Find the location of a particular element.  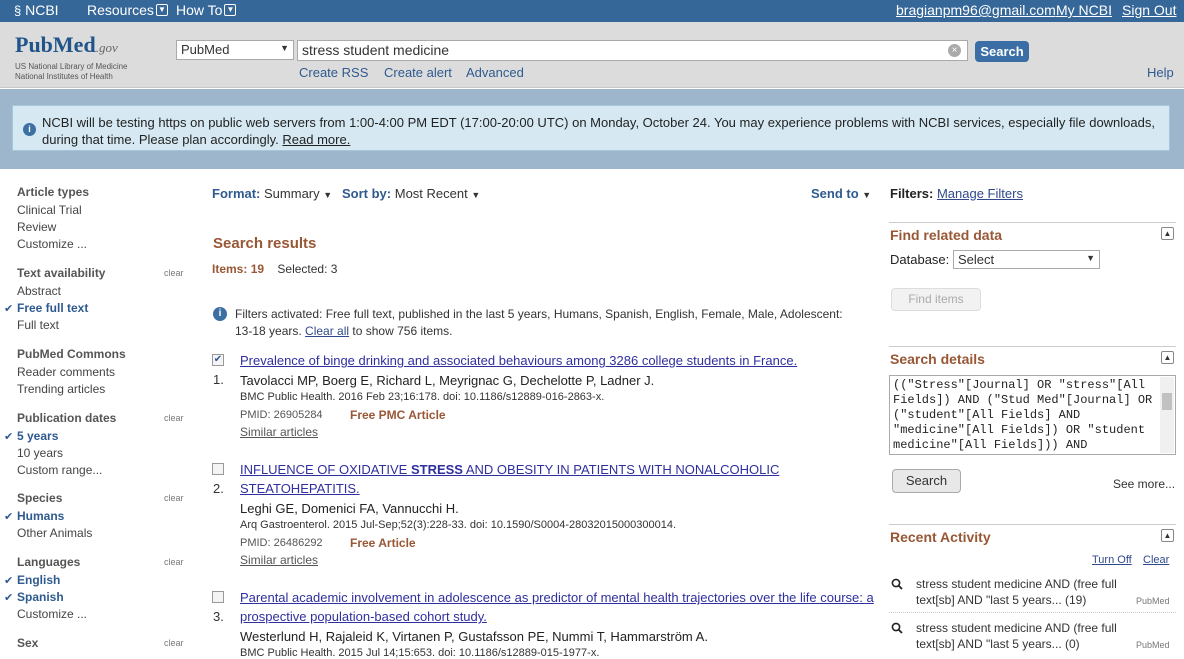

related-database-select: Select ▼ is located at coordinates (1026, 259).